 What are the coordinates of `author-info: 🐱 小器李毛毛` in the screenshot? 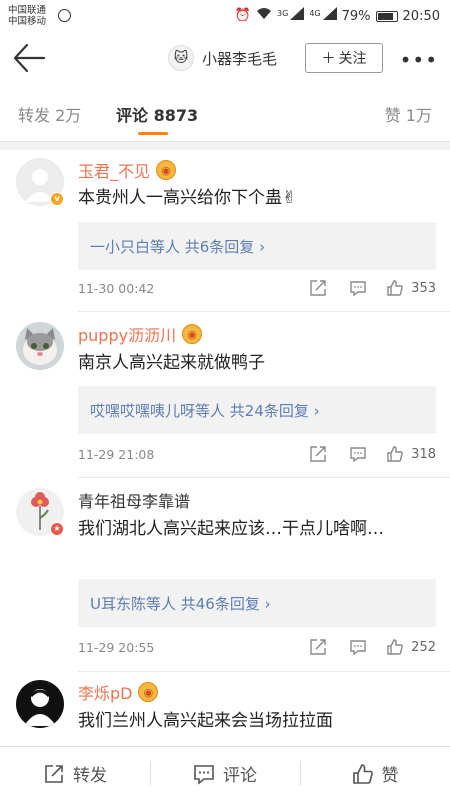 It's located at (222, 58).